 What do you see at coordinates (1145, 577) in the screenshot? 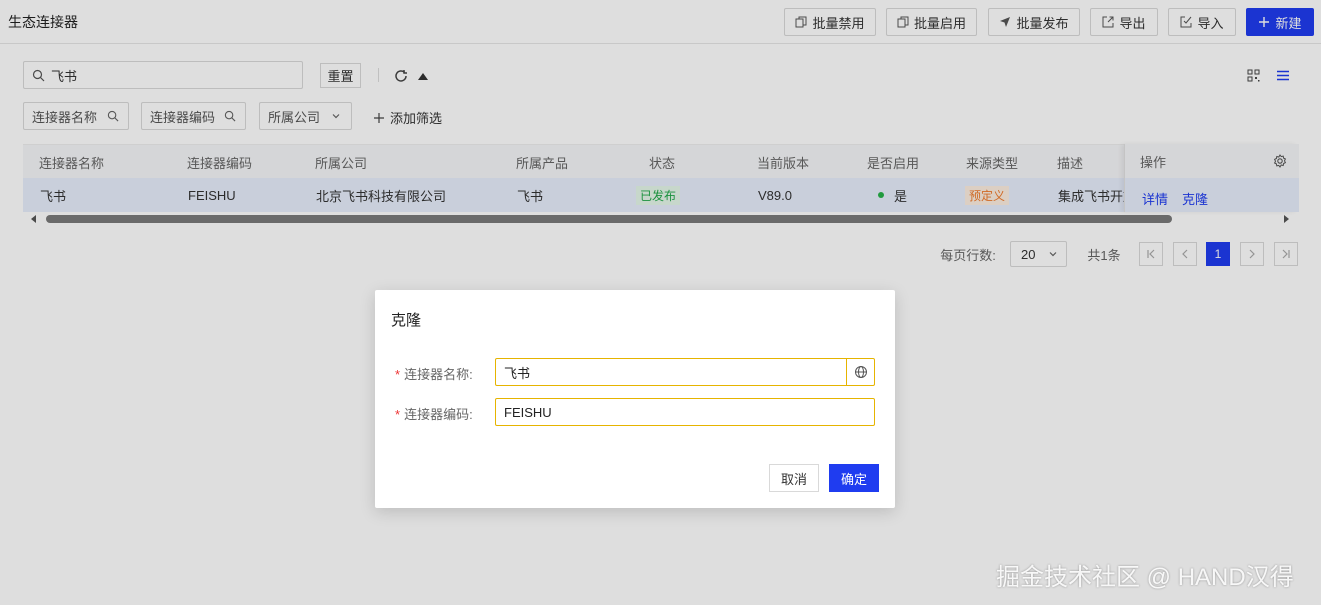
I see `watermark-text: 掘金技术社区 @ HAND汉得` at bounding box center [1145, 577].